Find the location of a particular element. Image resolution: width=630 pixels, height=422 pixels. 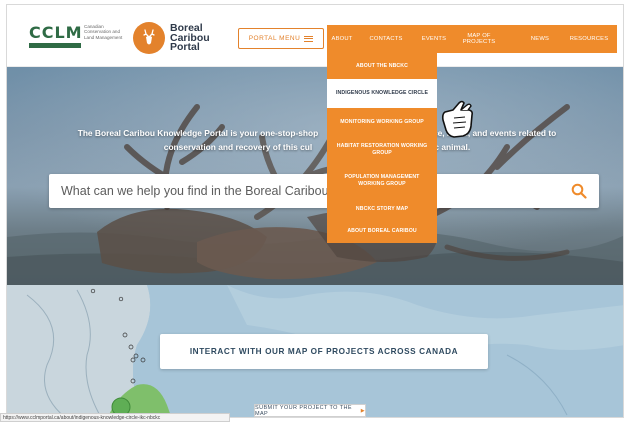

nav-item-contacts: CONTACTS is located at coordinates (386, 39).